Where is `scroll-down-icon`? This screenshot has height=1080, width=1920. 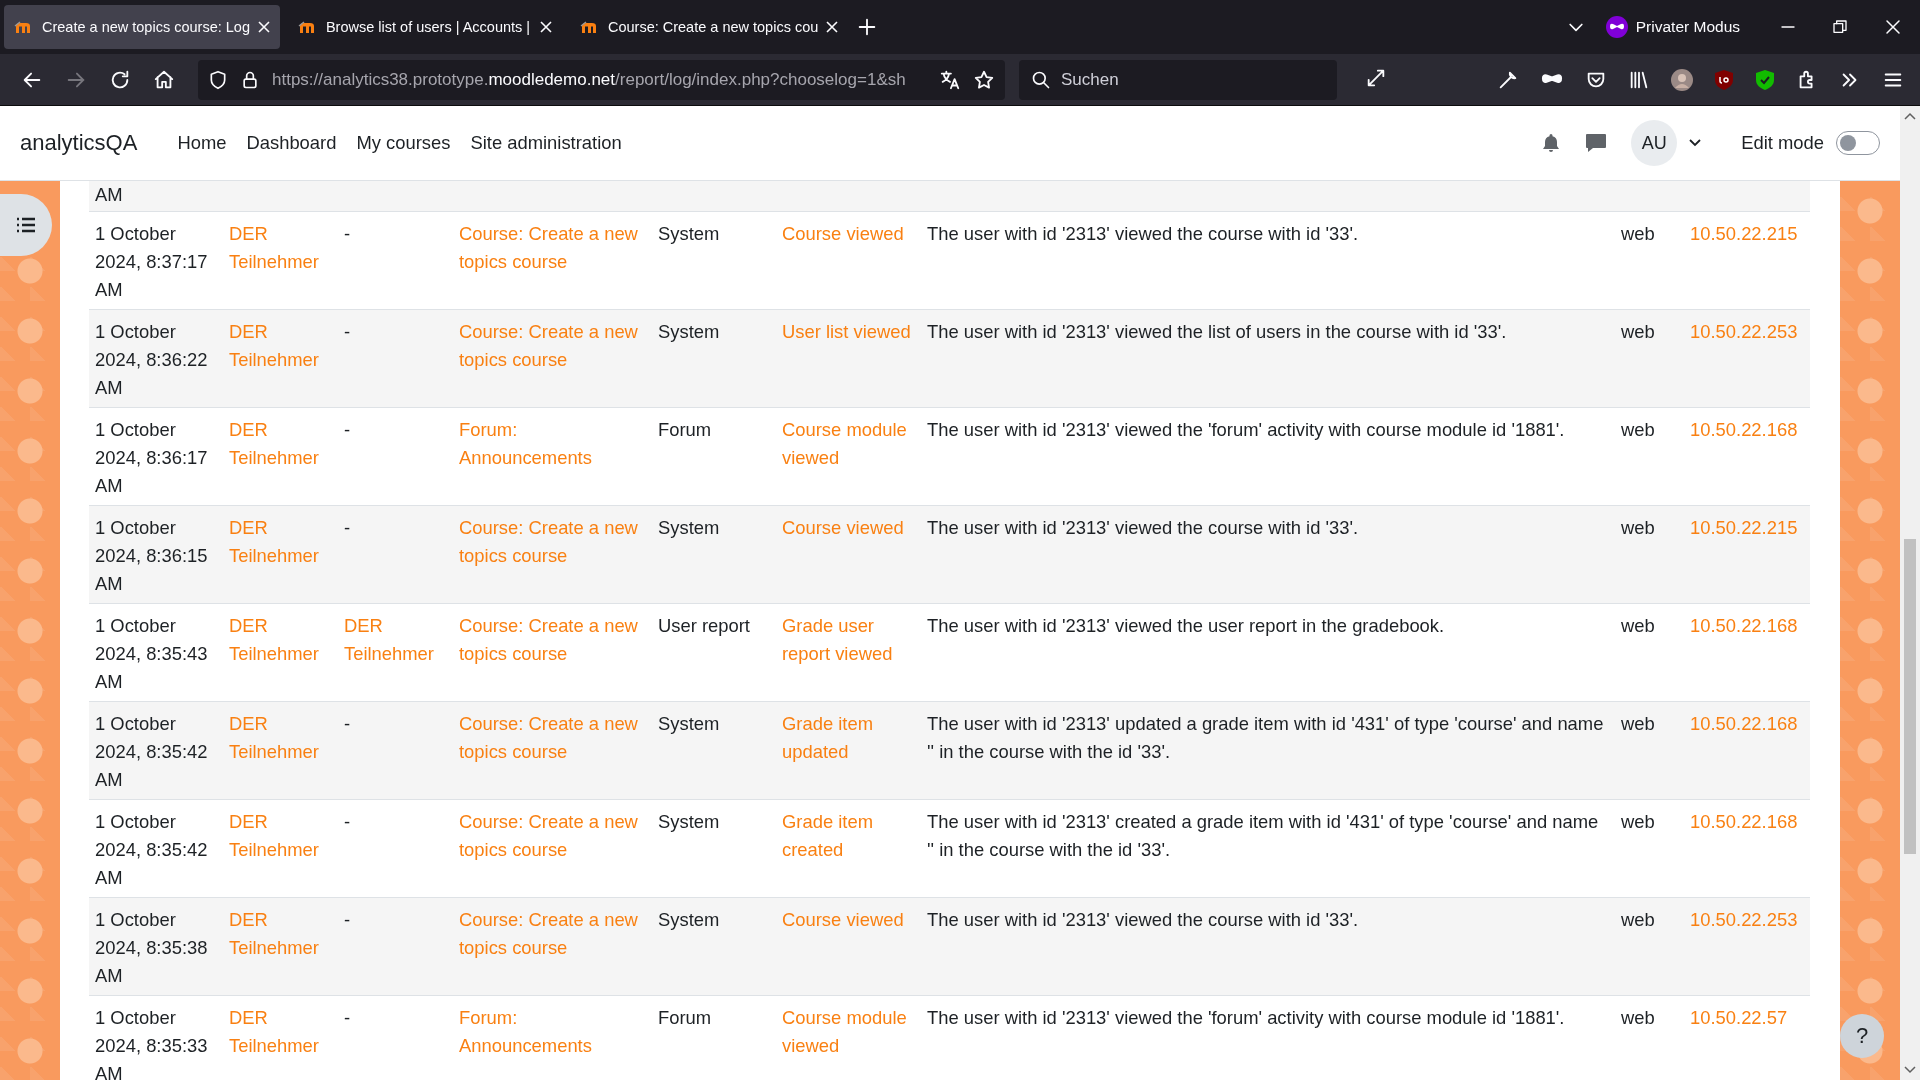
scroll-down-icon is located at coordinates (1910, 1069).